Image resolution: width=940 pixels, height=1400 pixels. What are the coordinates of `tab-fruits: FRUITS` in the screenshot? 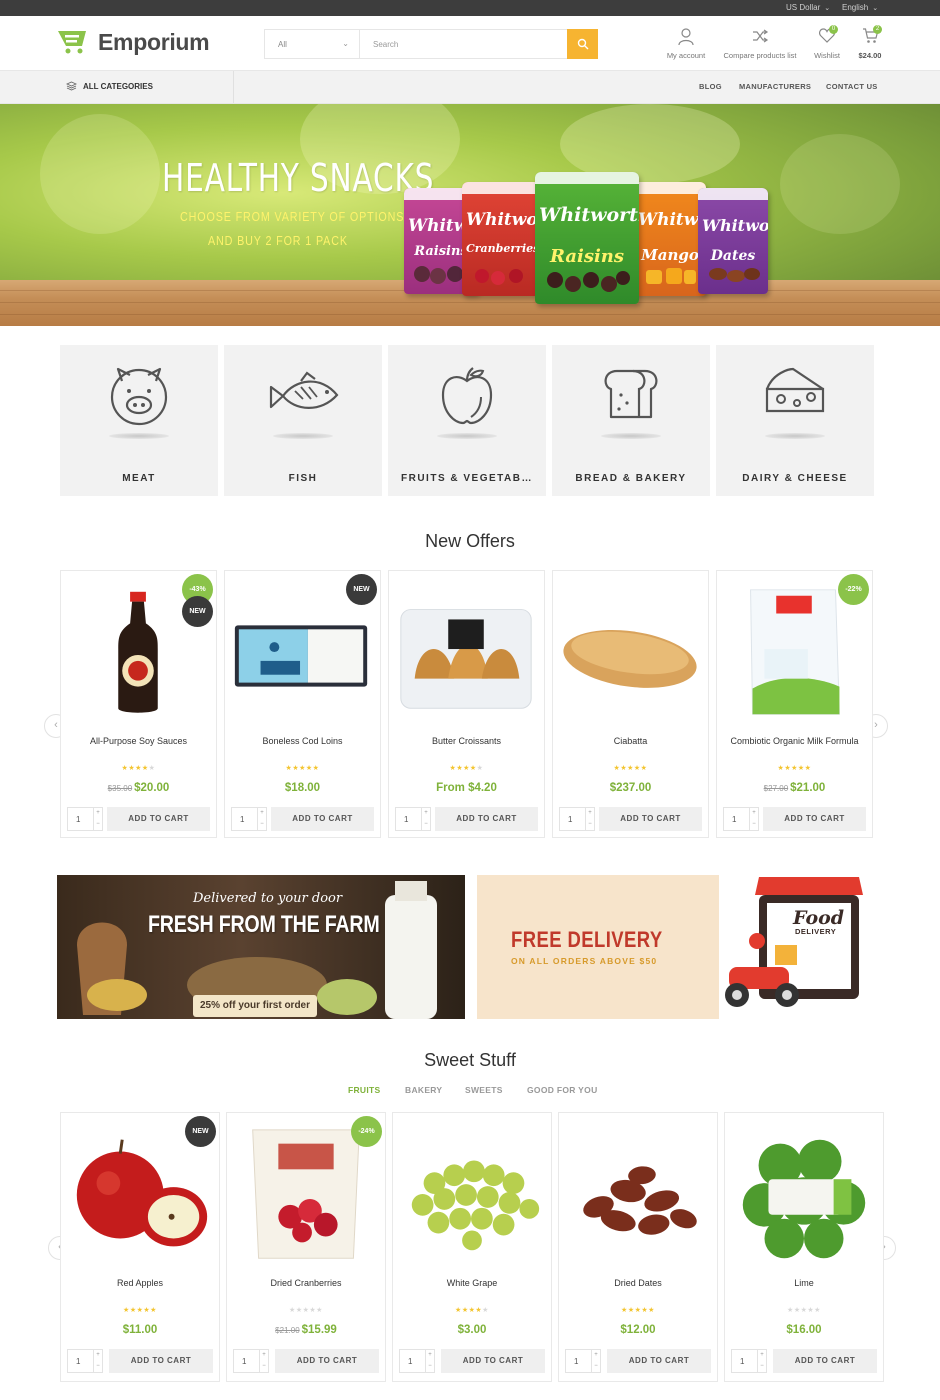 It's located at (364, 1090).